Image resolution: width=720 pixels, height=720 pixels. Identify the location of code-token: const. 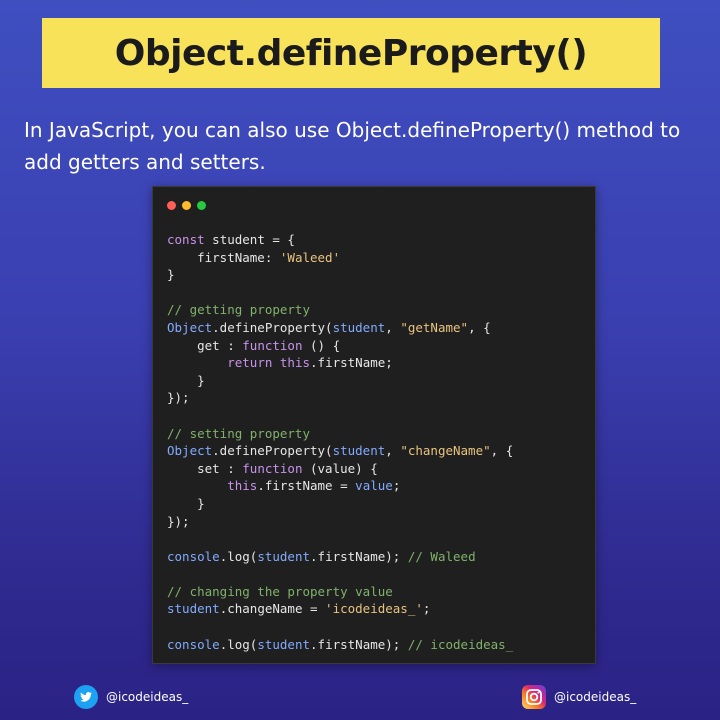
(186, 239).